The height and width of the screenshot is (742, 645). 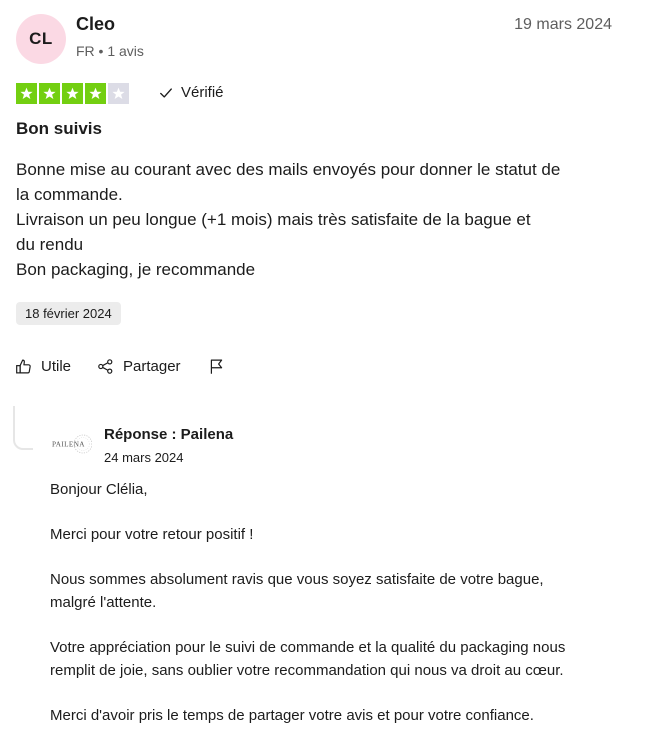 I want to click on check-icon, so click(x=166, y=92).